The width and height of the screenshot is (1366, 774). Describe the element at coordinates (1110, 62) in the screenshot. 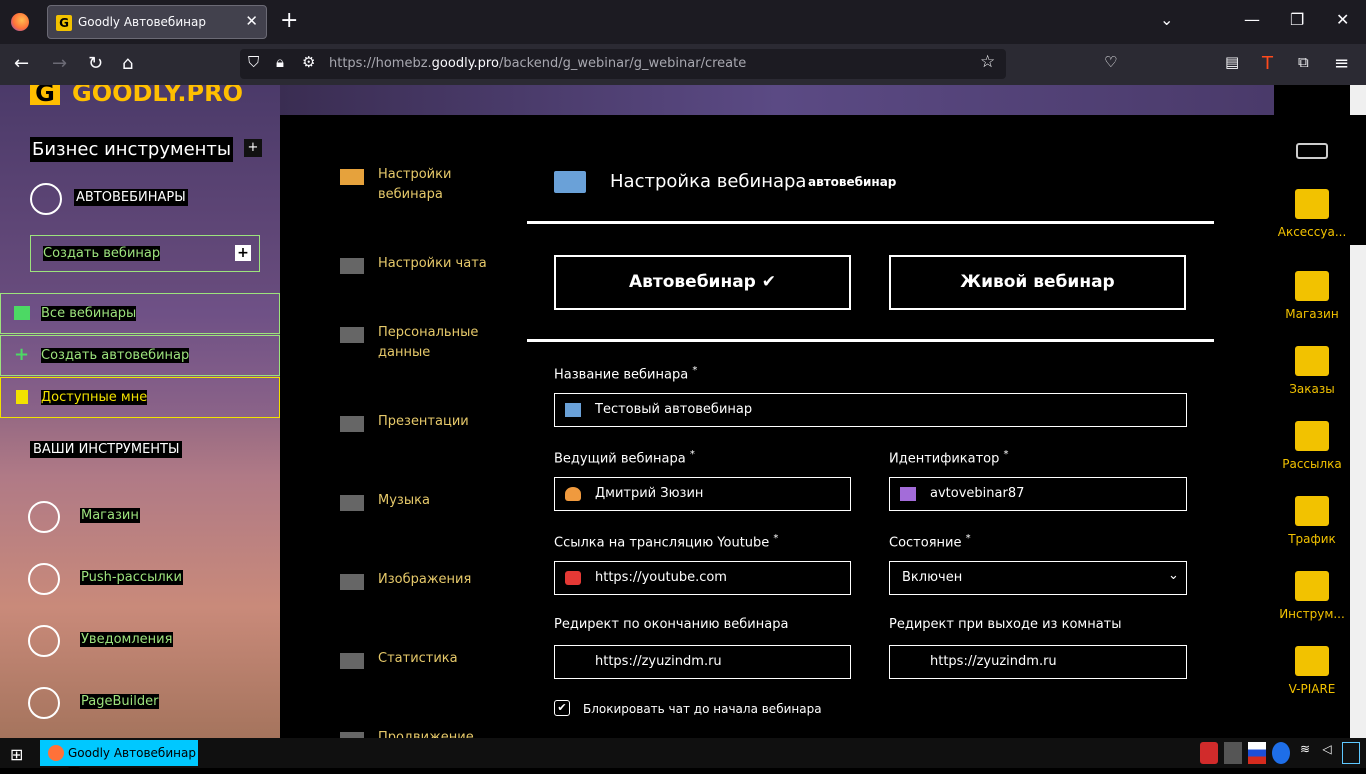

I see `pocket-icon: ♡` at that location.